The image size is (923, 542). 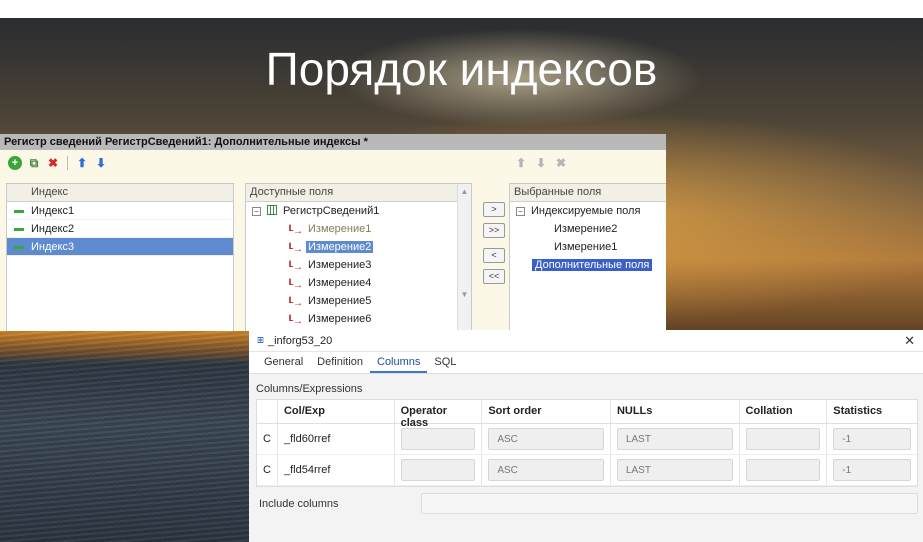 What do you see at coordinates (588, 247) in the screenshot?
I see `selected-field-item: Измерение1` at bounding box center [588, 247].